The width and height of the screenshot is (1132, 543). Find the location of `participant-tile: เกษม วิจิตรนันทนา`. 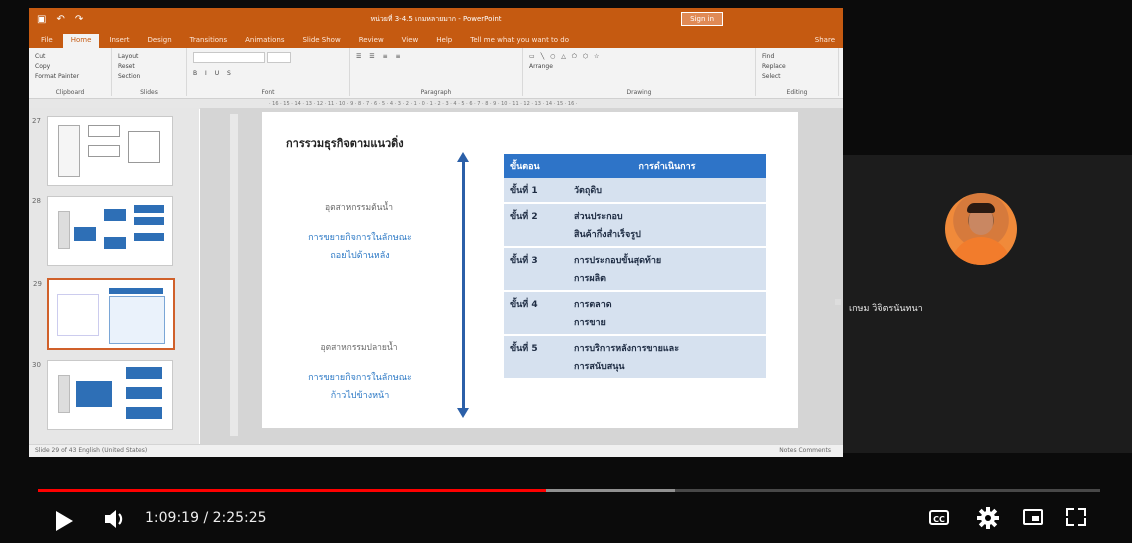

participant-tile: เกษม วิจิตรนันทนา is located at coordinates (983, 304).